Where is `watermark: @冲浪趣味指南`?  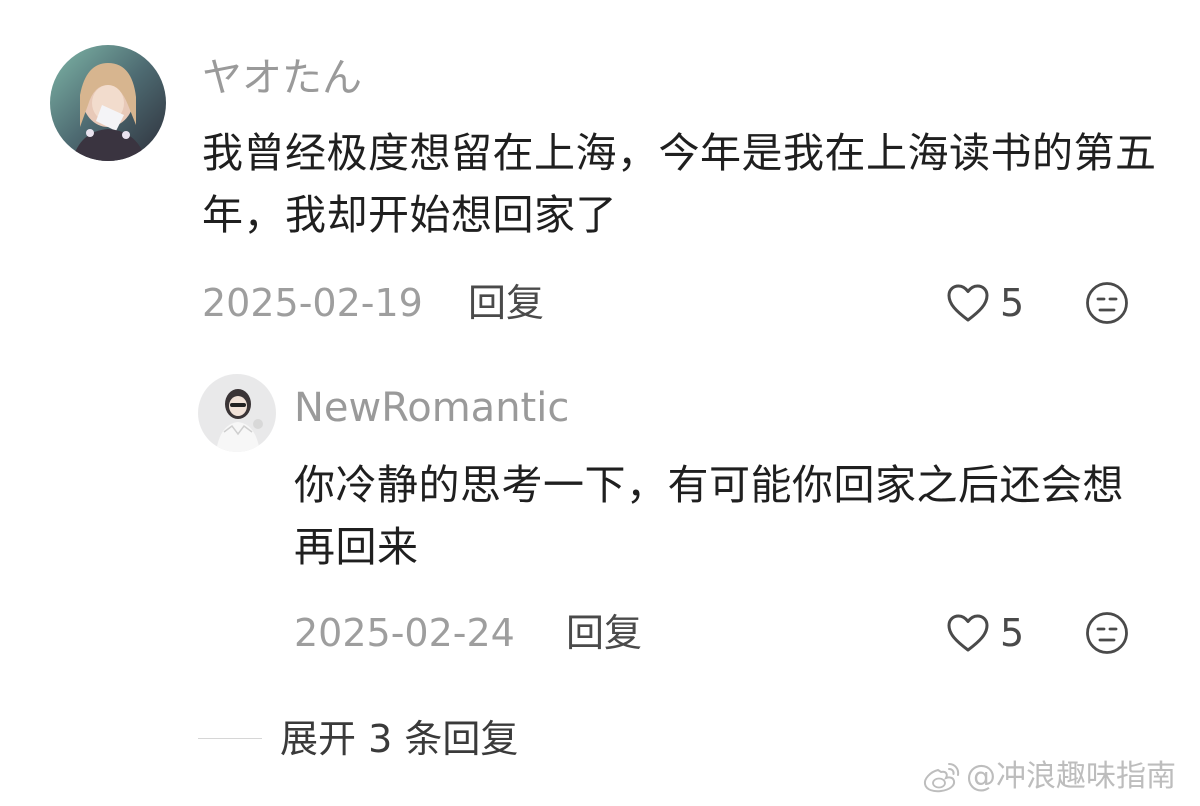 watermark: @冲浪趣味指南 is located at coordinates (1049, 777).